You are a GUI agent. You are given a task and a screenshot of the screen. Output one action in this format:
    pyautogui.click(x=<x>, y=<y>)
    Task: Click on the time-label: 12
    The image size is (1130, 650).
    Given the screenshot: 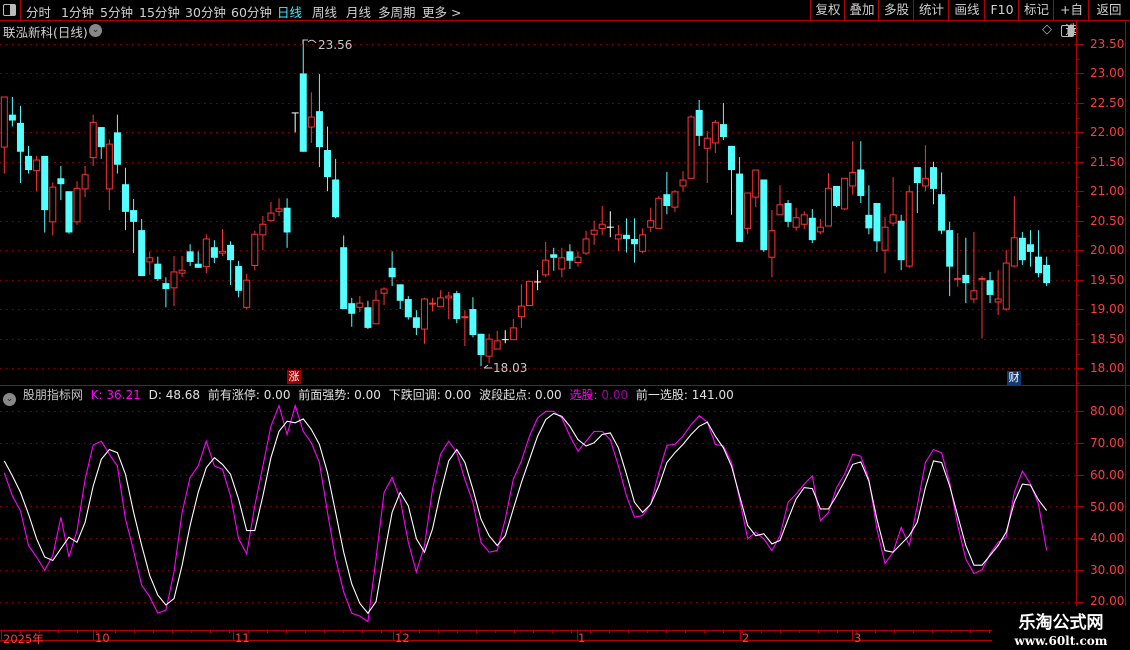 What is the action you would take?
    pyautogui.click(x=402, y=638)
    